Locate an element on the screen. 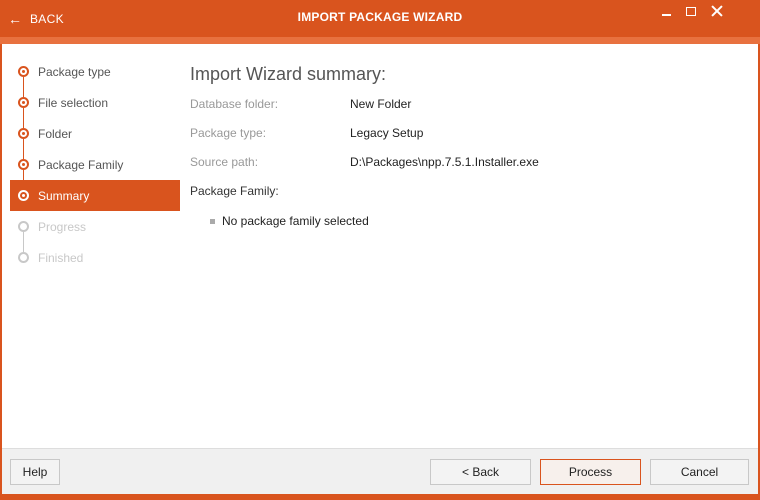 Image resolution: width=760 pixels, height=500 pixels. field-key: Database folder: is located at coordinates (234, 104).